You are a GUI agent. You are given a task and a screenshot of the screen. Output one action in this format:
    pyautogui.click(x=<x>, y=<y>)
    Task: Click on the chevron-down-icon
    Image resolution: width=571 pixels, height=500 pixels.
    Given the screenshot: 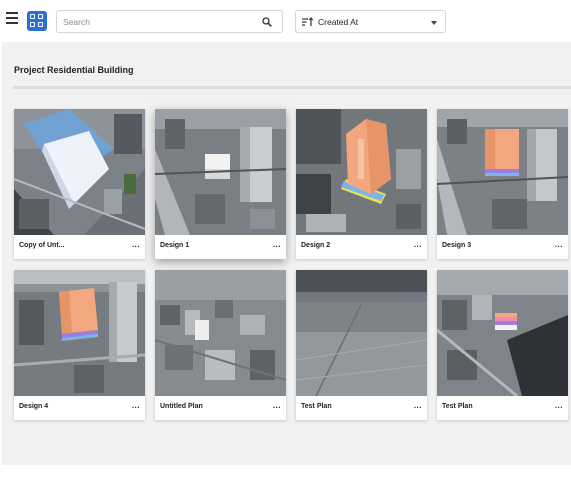 What is the action you would take?
    pyautogui.click(x=434, y=23)
    